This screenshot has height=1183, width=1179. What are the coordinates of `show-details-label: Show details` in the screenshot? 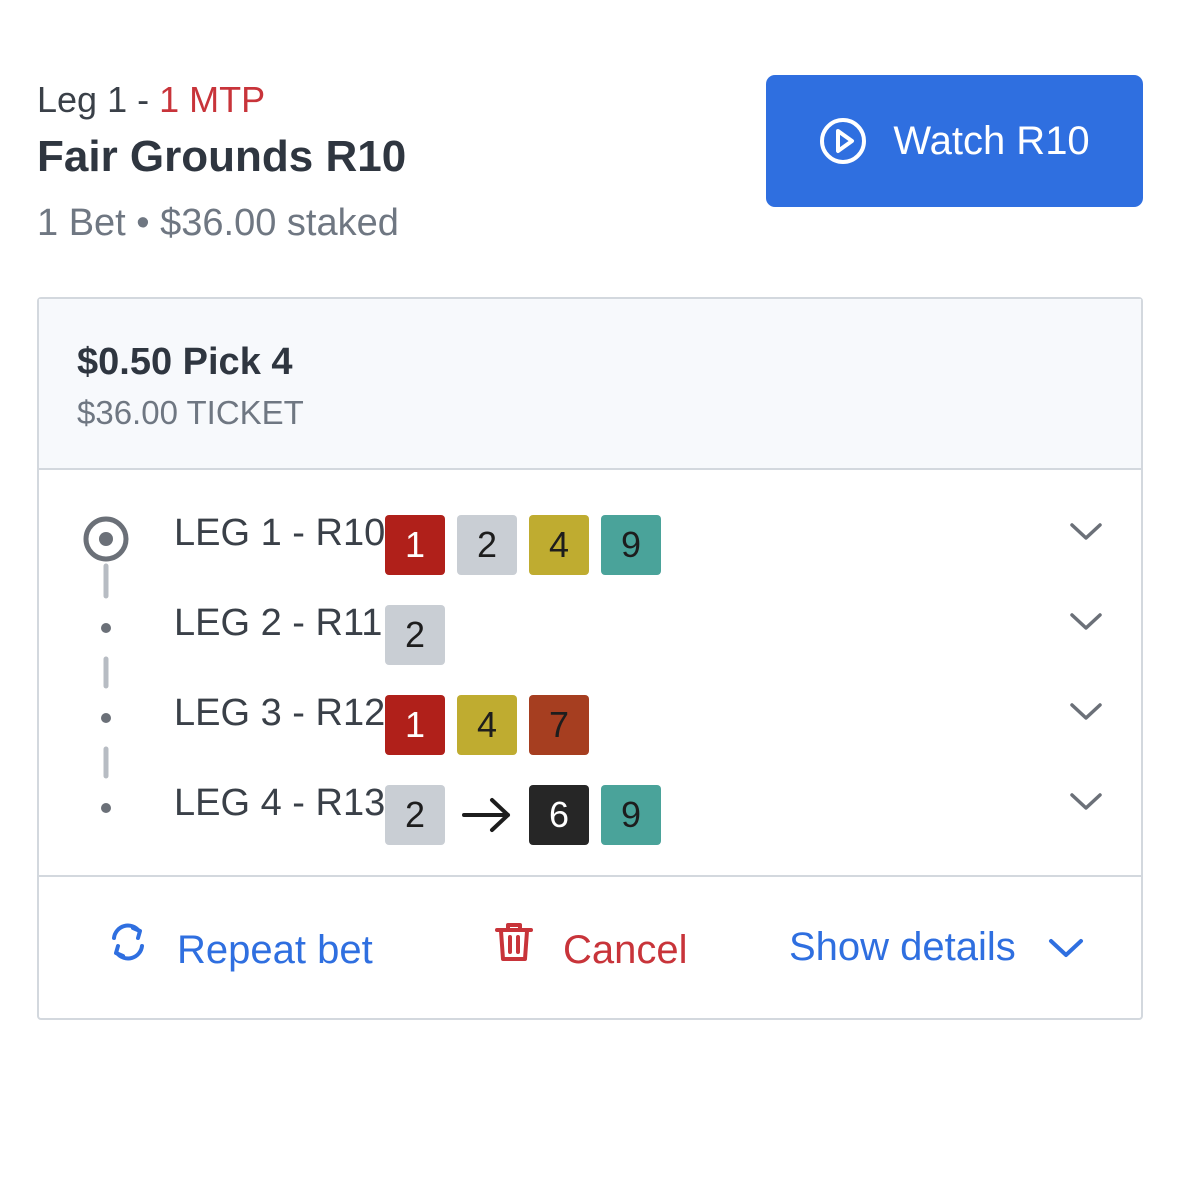 It's located at (902, 947).